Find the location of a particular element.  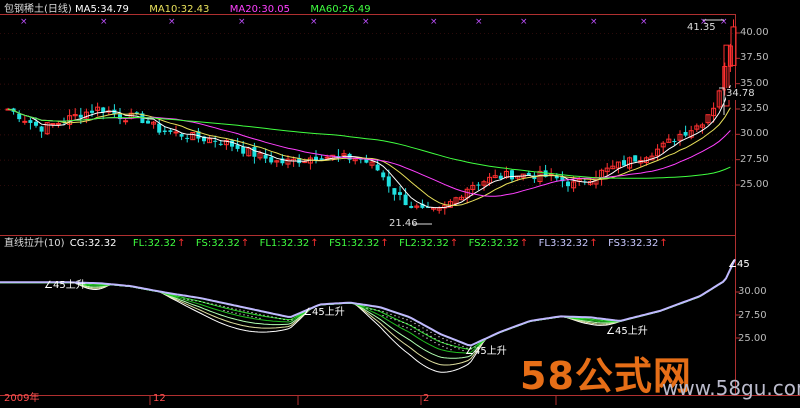

high-price-label: 41.35 is located at coordinates (701, 27).